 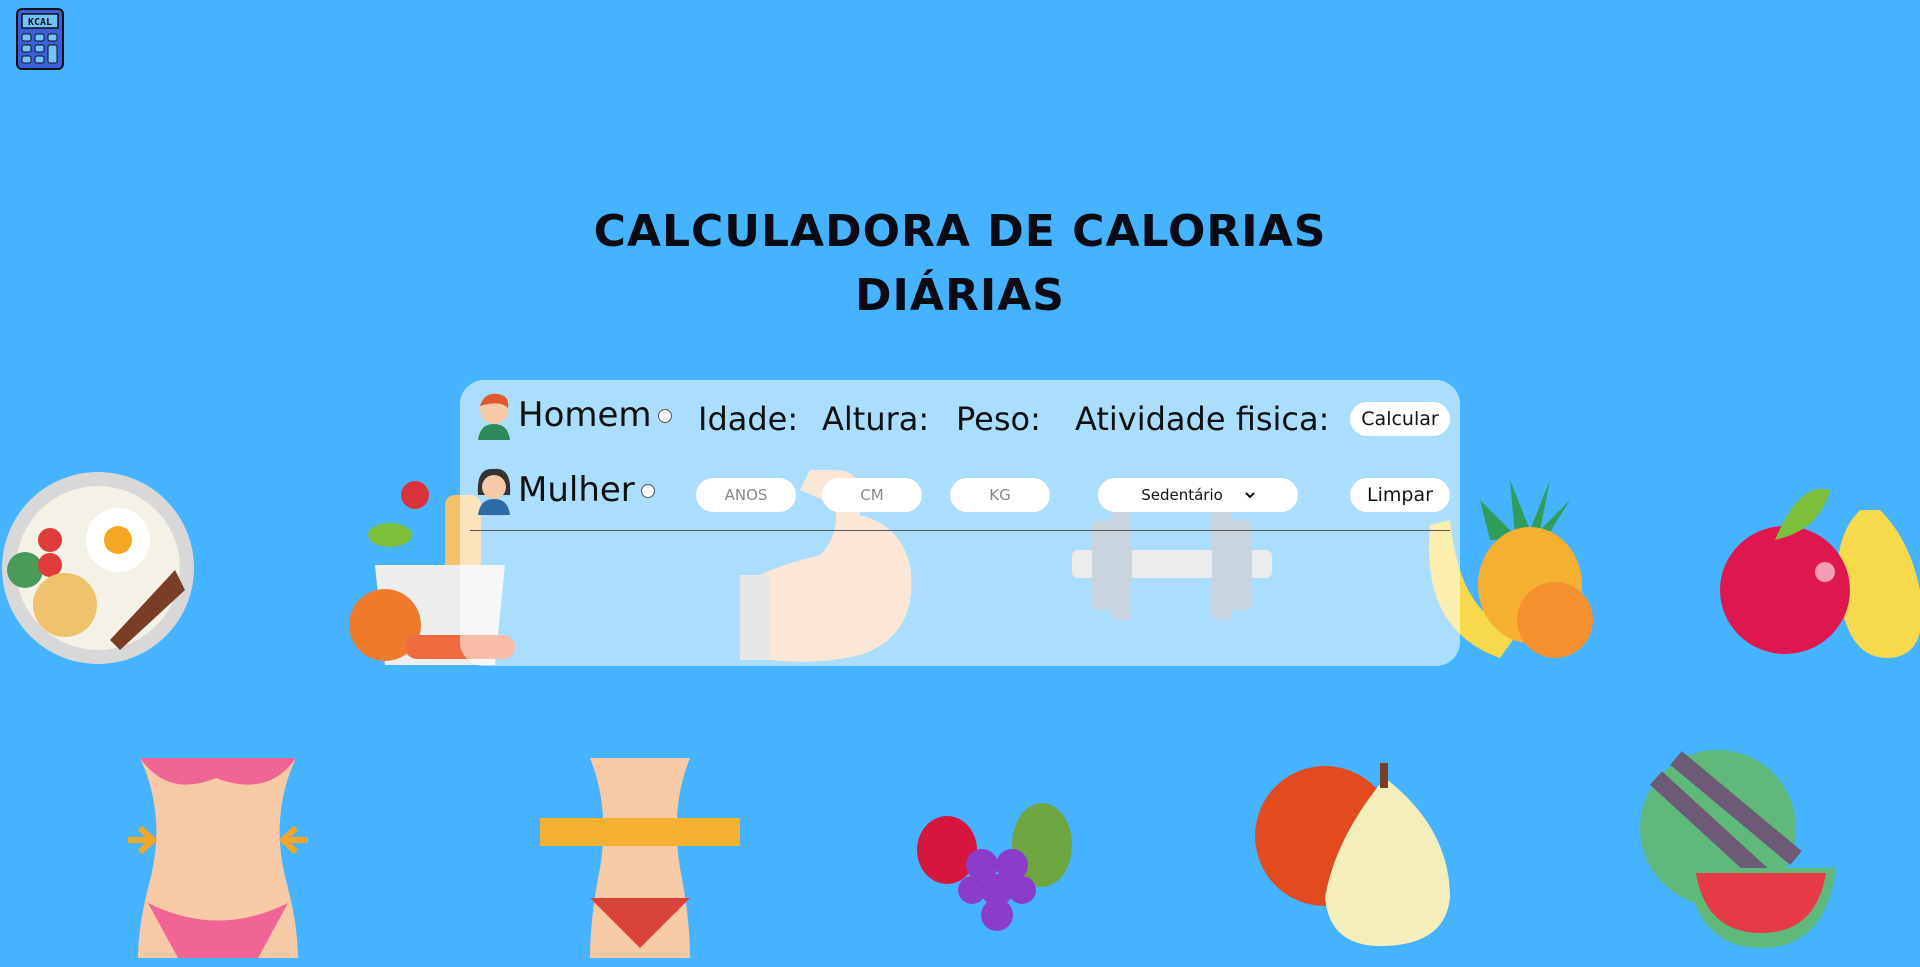 What do you see at coordinates (1400, 495) in the screenshot?
I see `clear-button: Limpar` at bounding box center [1400, 495].